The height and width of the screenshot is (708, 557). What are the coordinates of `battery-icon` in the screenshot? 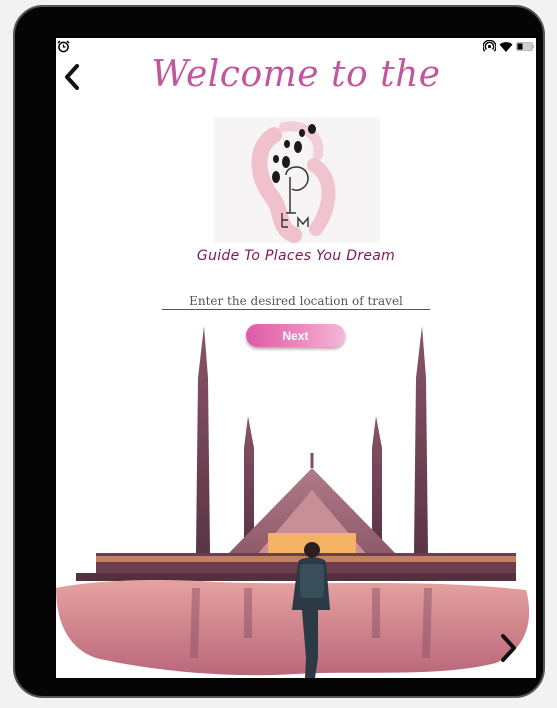 It's located at (525, 46).